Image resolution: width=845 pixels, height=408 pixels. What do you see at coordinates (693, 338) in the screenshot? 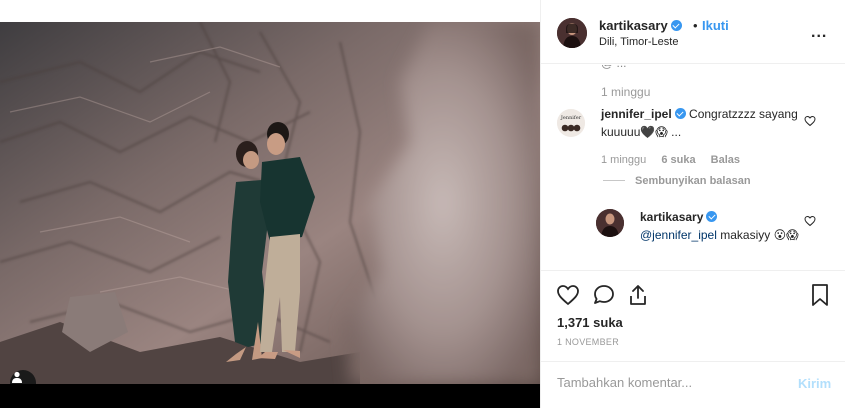
I see `post-actions: 1,371 suka 1 NOVEMBER Kirim` at bounding box center [693, 338].